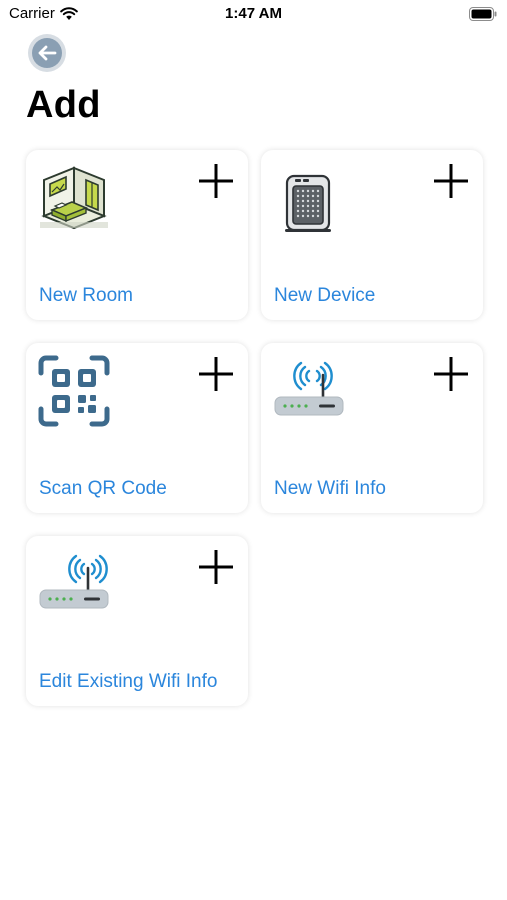 This screenshot has width=507, height=900. I want to click on back-button, so click(47, 53).